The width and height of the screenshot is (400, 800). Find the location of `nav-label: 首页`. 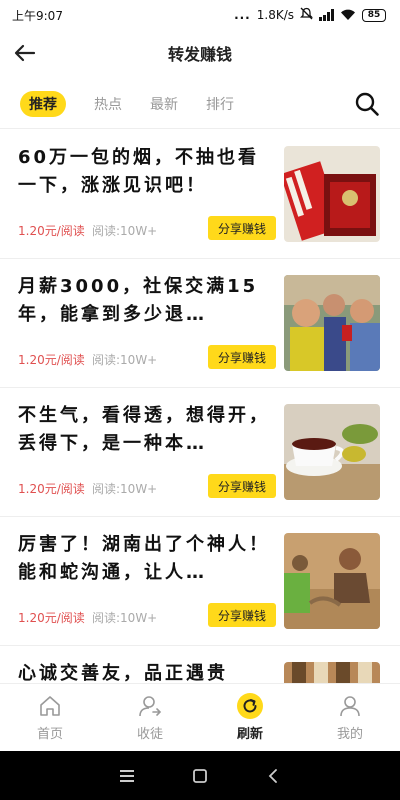

nav-label: 首页 is located at coordinates (49, 734).